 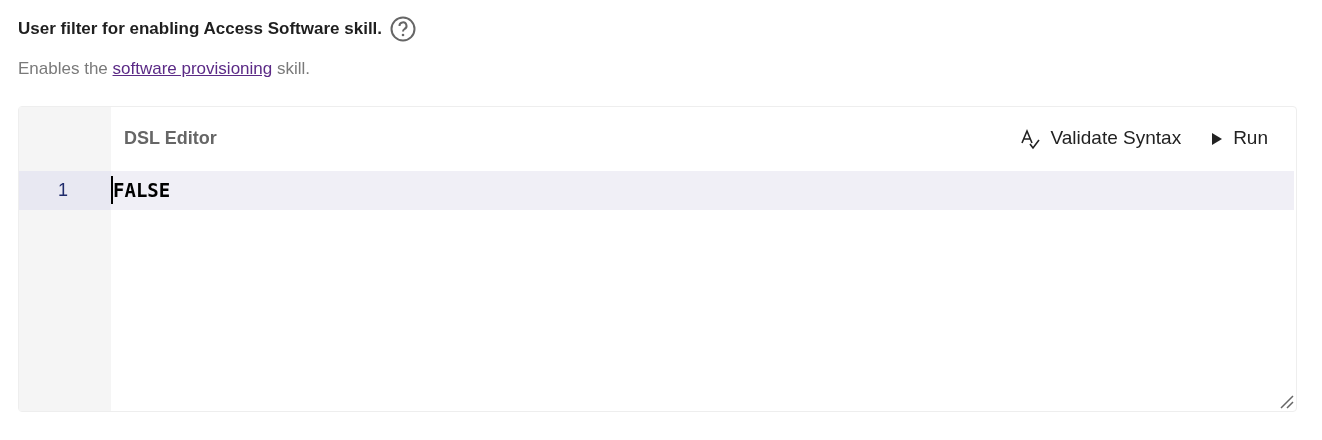 I want to click on spellcheck-icon, so click(x=1029, y=138).